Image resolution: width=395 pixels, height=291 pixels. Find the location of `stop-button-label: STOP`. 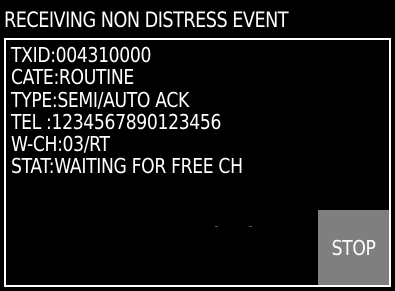

stop-button-label: STOP is located at coordinates (353, 247).